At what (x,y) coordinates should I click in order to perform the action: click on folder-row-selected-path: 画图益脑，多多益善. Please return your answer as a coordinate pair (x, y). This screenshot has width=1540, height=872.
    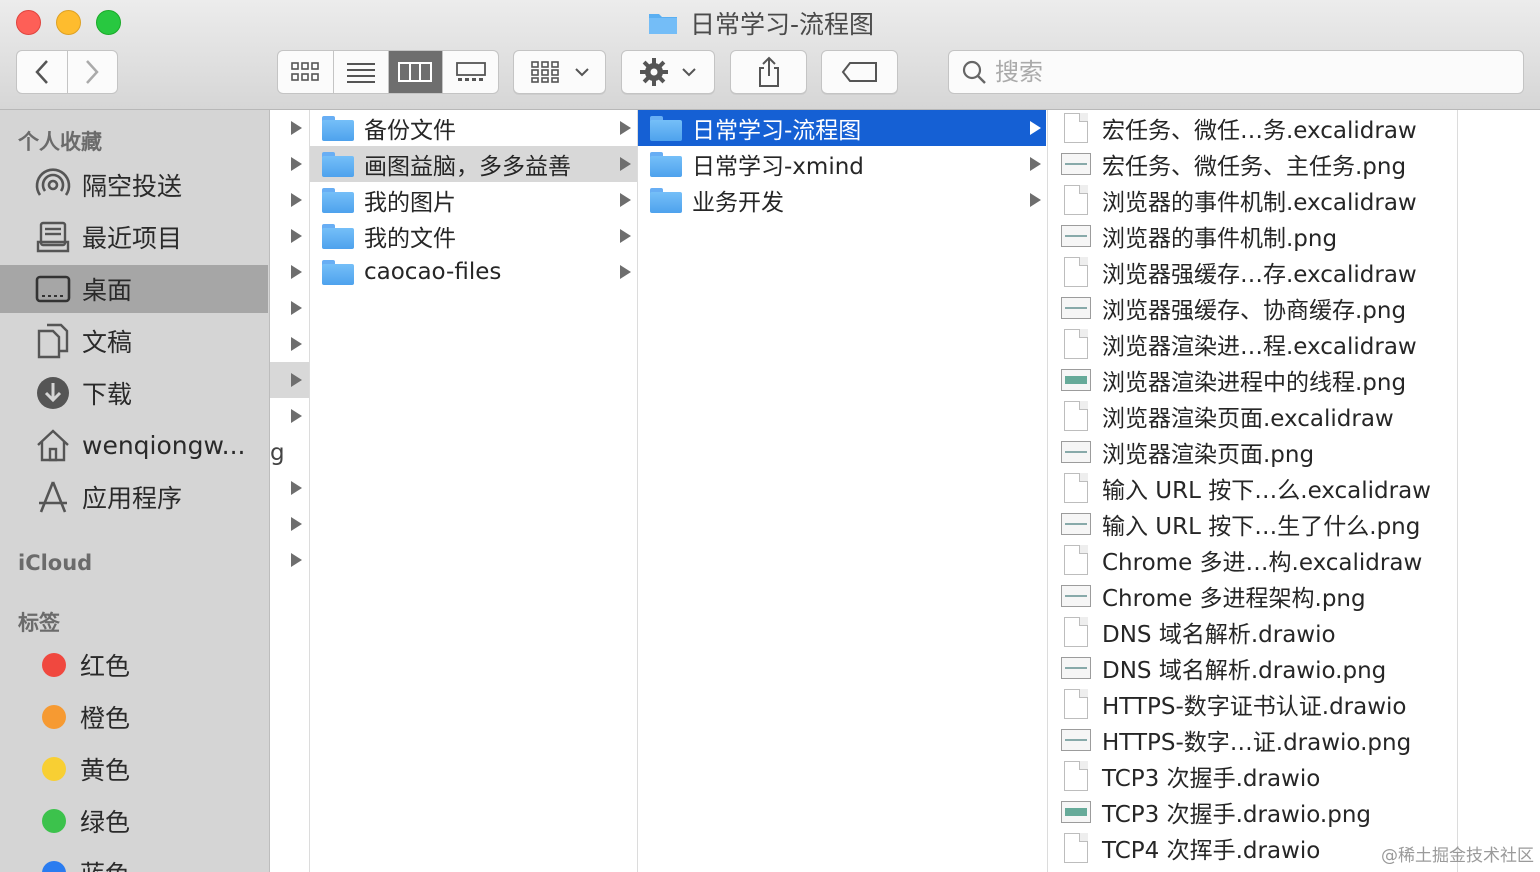
    Looking at the image, I should click on (473, 164).